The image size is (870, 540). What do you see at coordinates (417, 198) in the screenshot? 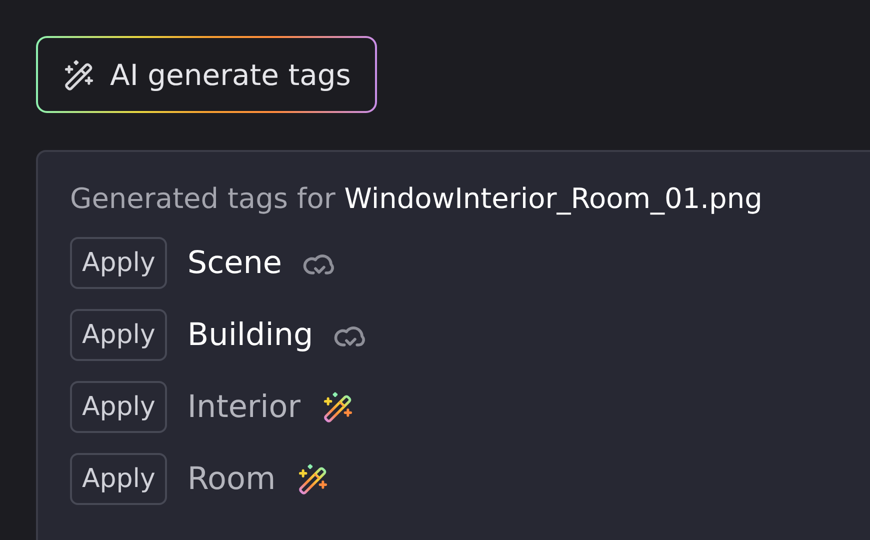
I see `panel-title: Generated tags for WindowInterior_Room_01.png` at bounding box center [417, 198].